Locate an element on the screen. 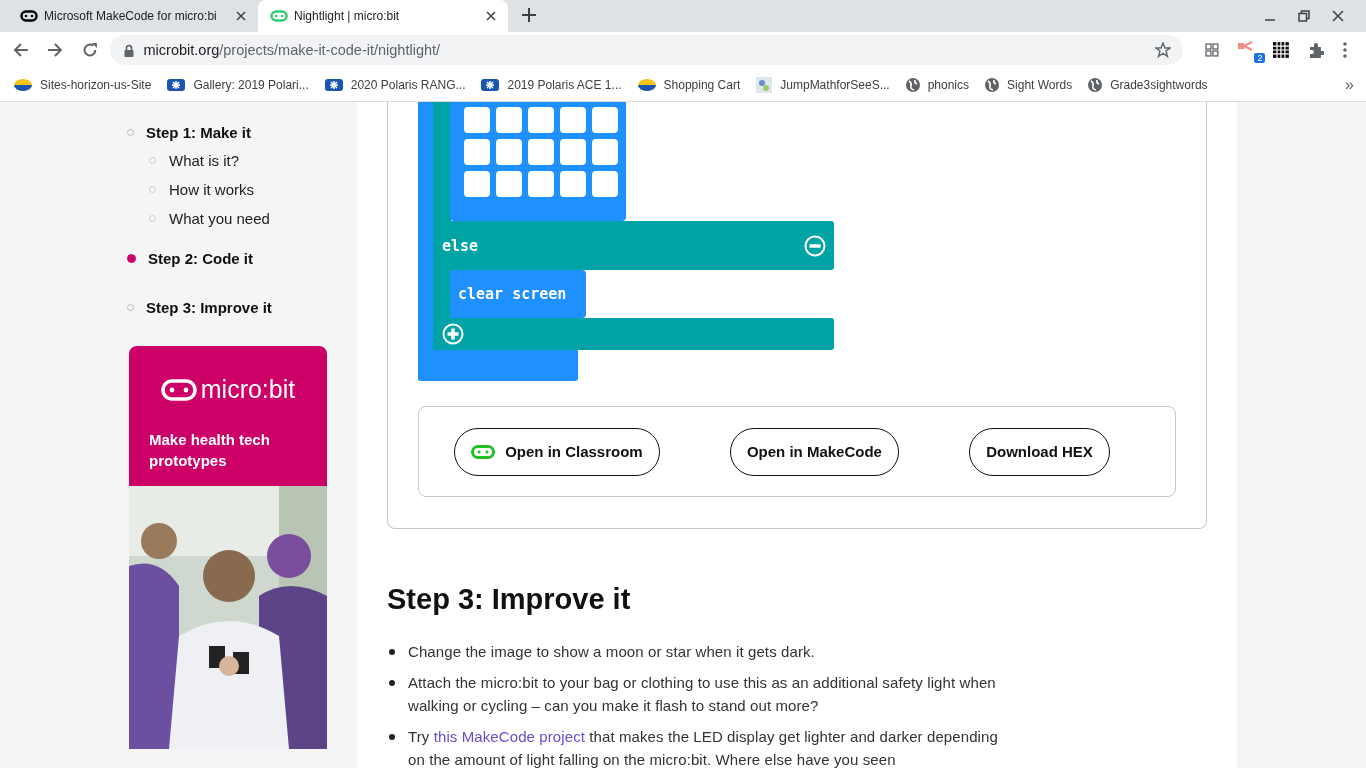 The width and height of the screenshot is (1366, 768). logo-text: micro:bit is located at coordinates (248, 389).